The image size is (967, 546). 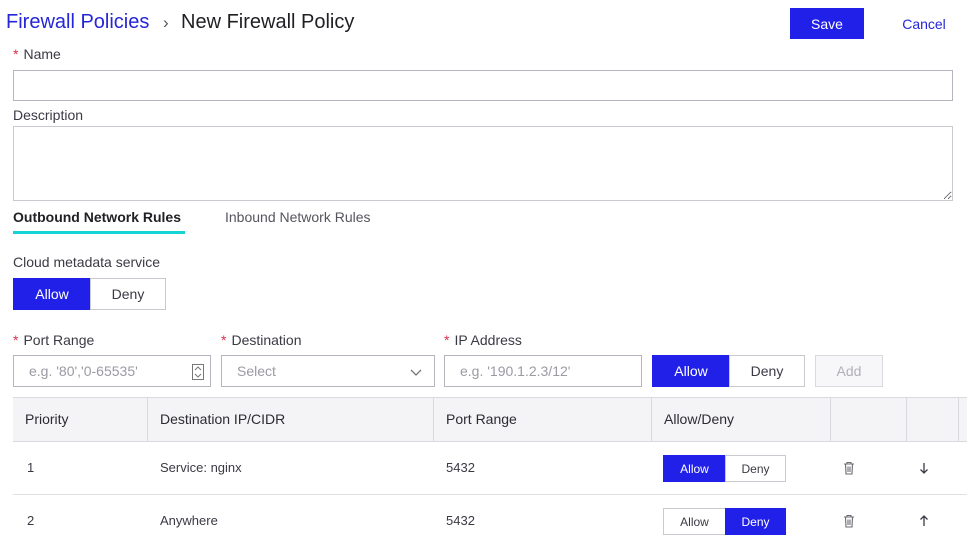 I want to click on destination-label: * Destination, so click(x=261, y=340).